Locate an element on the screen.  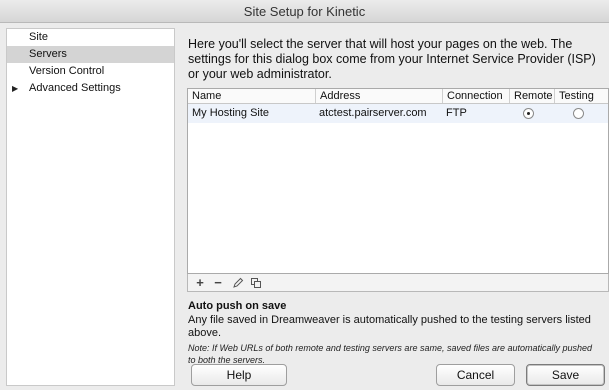
sidebar-item-version-control: Version Control is located at coordinates (90, 71).